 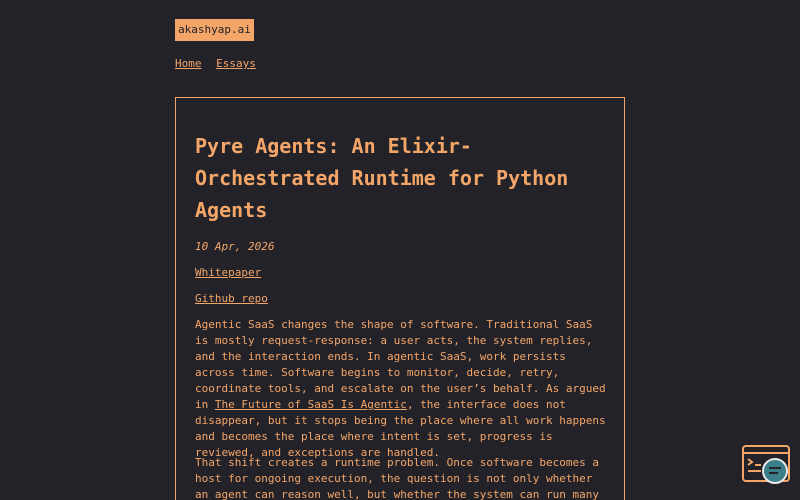 What do you see at coordinates (214, 30) in the screenshot?
I see `site-logo: akashyap.ai` at bounding box center [214, 30].